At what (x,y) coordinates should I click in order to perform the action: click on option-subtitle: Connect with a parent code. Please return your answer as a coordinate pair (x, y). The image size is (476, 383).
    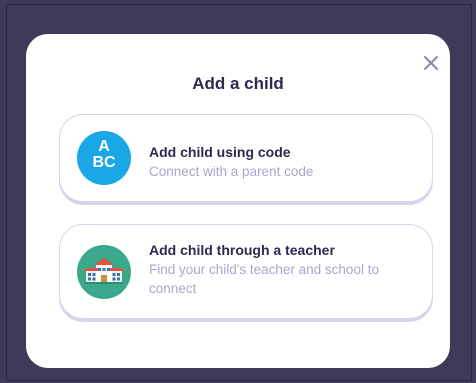
    Looking at the image, I should click on (231, 171).